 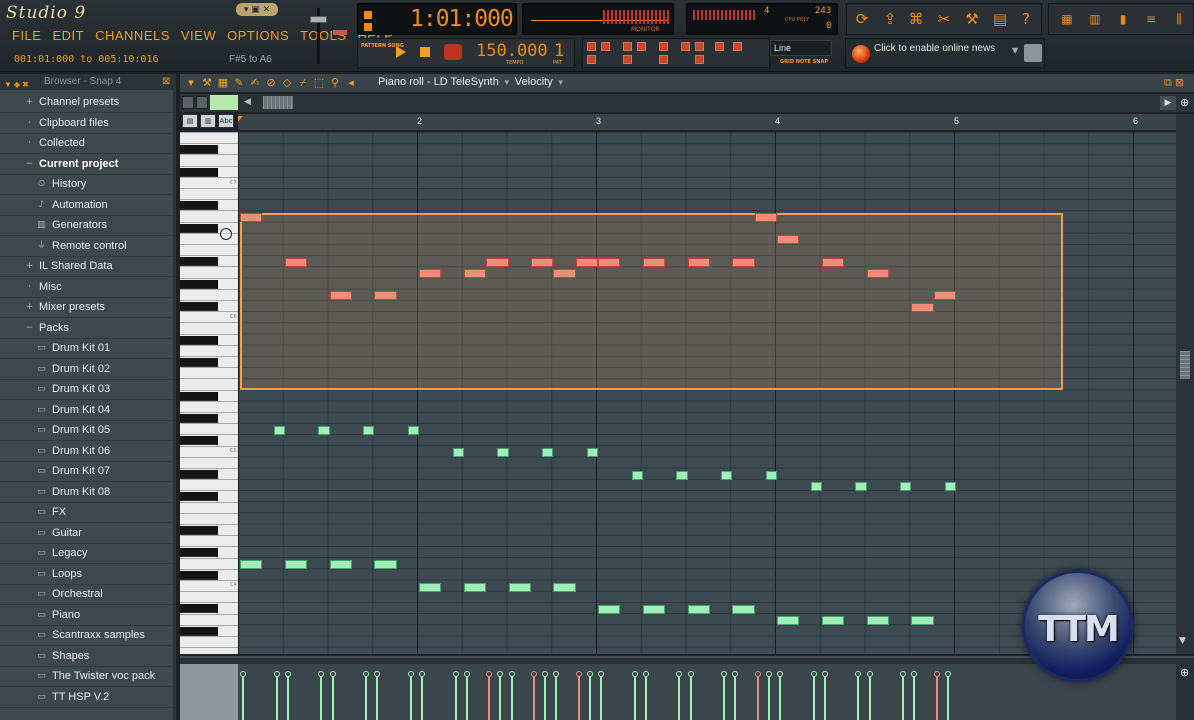 What do you see at coordinates (202, 102) in the screenshot?
I see `paint-mode-button` at bounding box center [202, 102].